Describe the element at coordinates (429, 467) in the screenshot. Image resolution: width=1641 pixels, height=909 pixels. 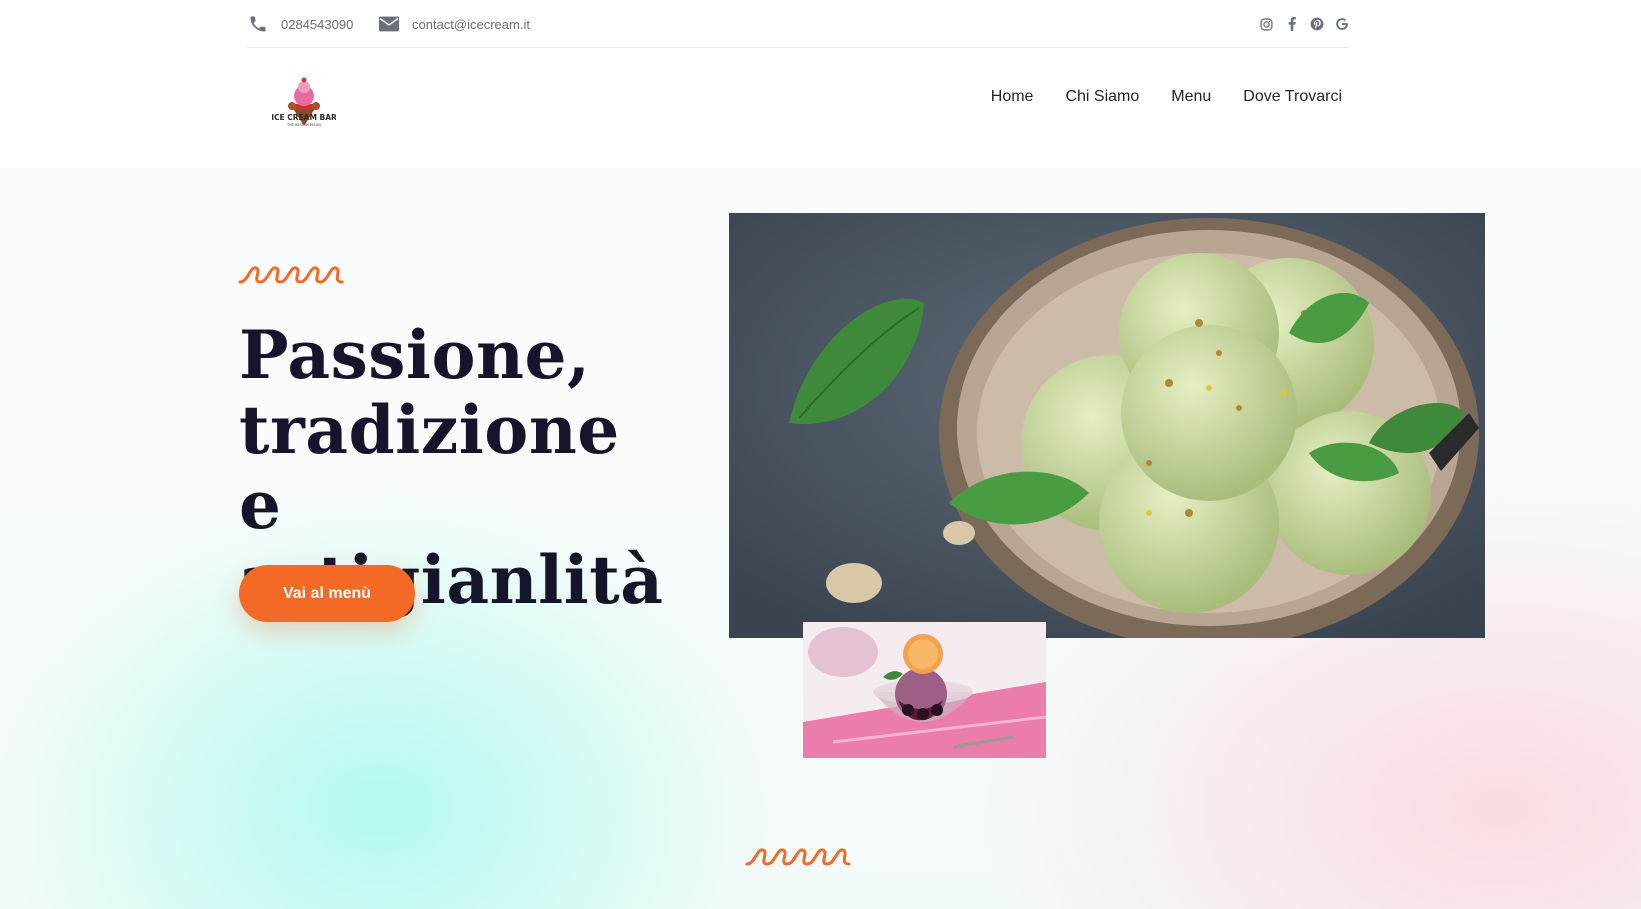
I see `hero-title-line2: tradizione e` at that location.